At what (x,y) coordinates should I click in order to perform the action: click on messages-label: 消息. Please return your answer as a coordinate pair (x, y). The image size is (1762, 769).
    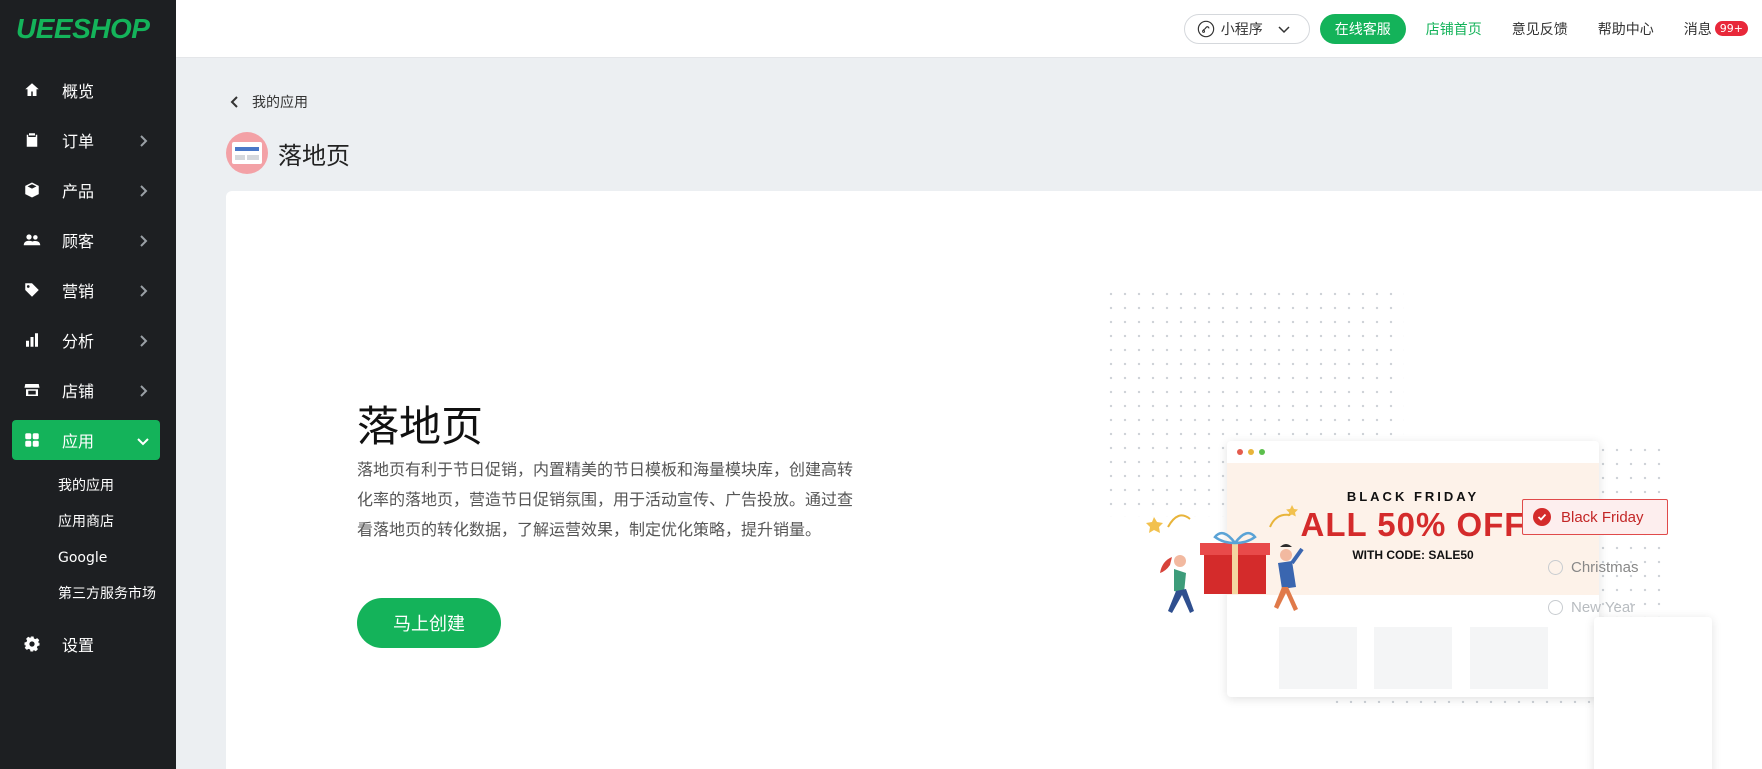
    Looking at the image, I should click on (1697, 29).